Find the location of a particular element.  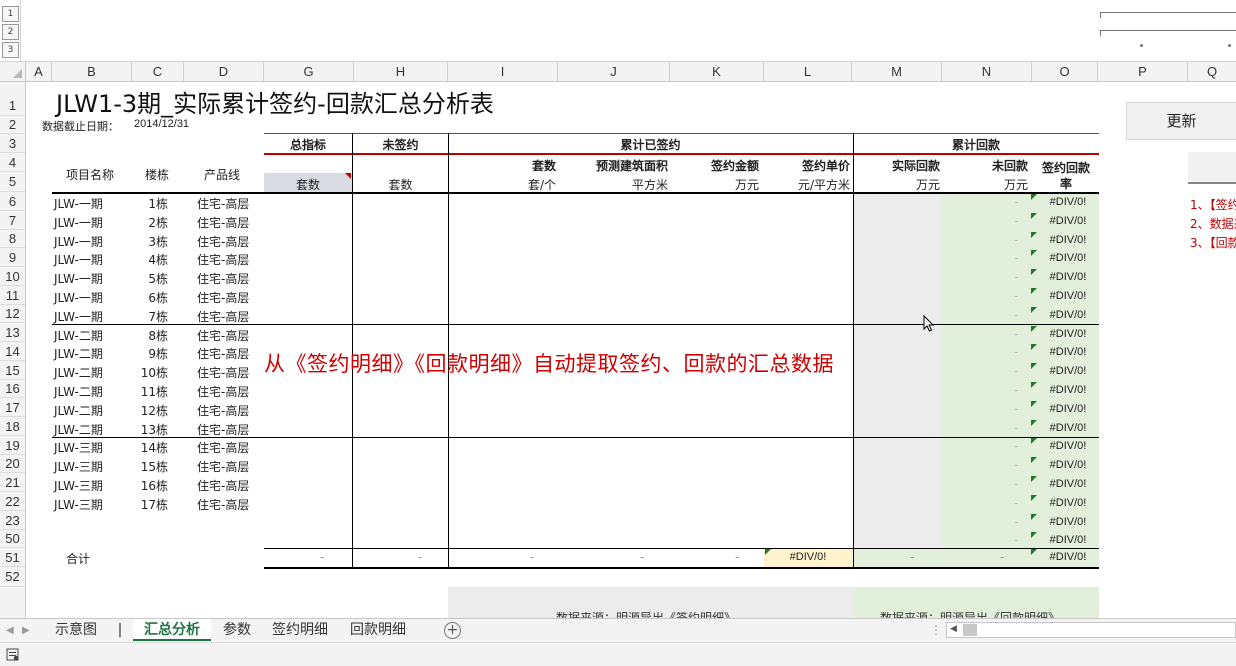

row-header: 10 is located at coordinates (12, 276).